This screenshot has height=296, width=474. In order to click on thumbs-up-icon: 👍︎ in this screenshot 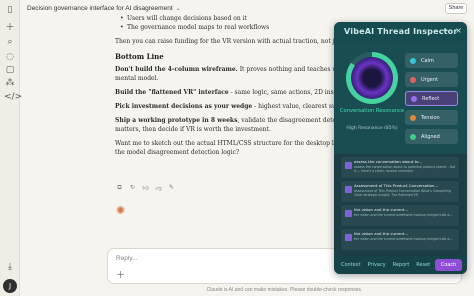, I will do `click(145, 188)`.